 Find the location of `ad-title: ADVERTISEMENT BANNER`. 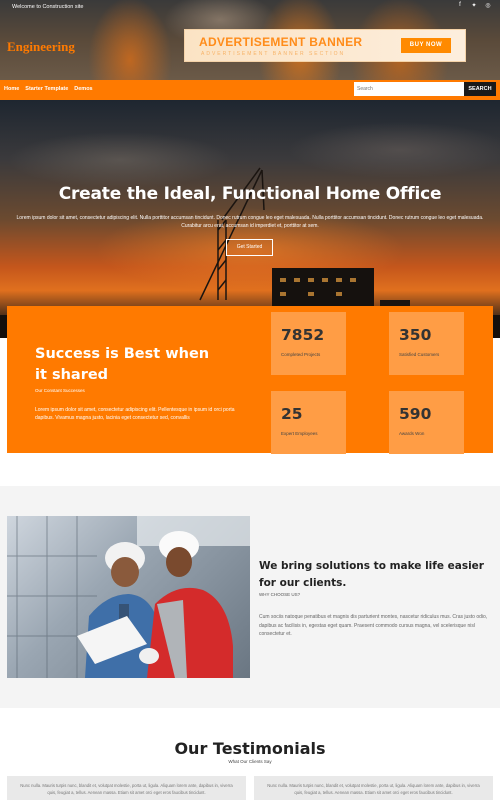

ad-title: ADVERTISEMENT BANNER is located at coordinates (281, 42).